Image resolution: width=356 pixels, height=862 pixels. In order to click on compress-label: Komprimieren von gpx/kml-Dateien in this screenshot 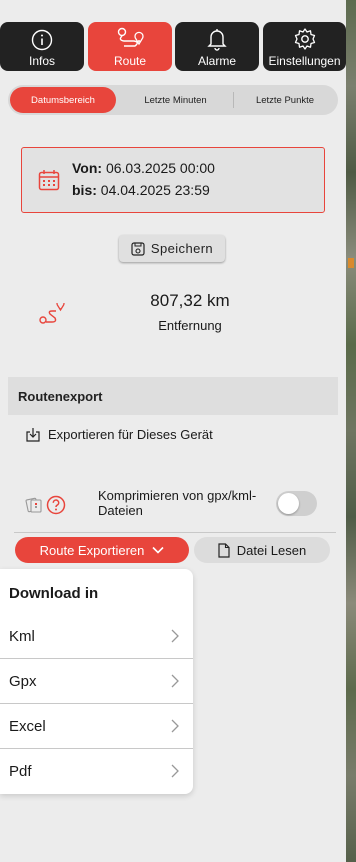, I will do `click(177, 503)`.